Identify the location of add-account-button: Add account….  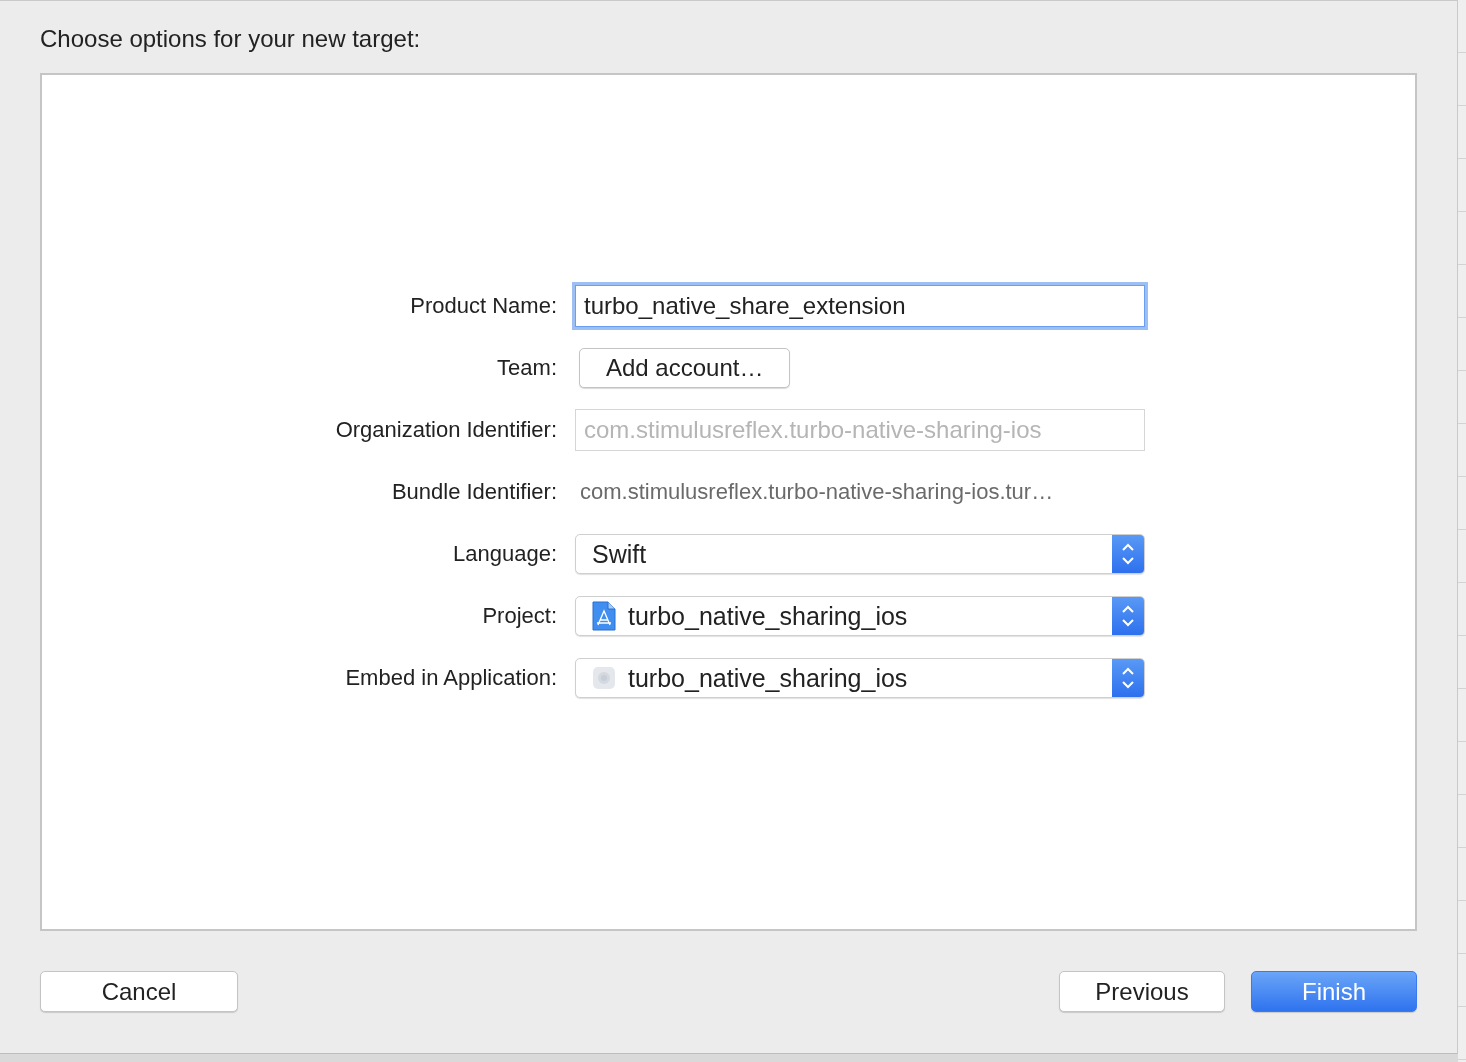
(685, 368).